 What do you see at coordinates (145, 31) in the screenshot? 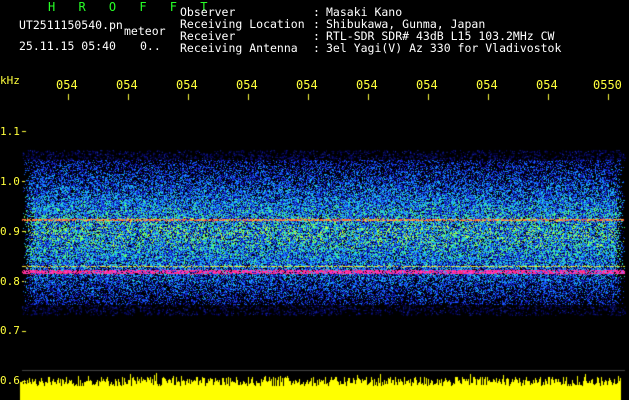
I see `meteor-tag: meteor` at bounding box center [145, 31].